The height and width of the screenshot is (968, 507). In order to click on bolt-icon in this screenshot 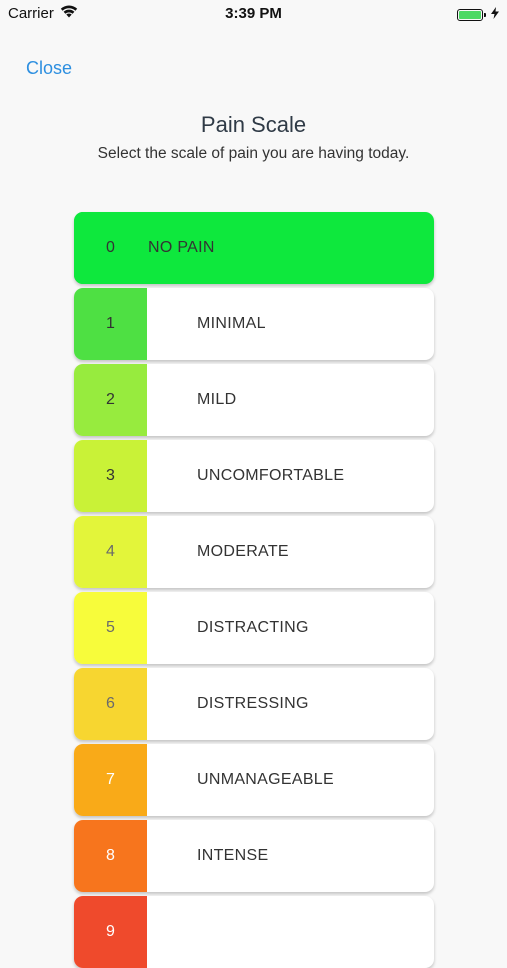, I will do `click(495, 14)`.